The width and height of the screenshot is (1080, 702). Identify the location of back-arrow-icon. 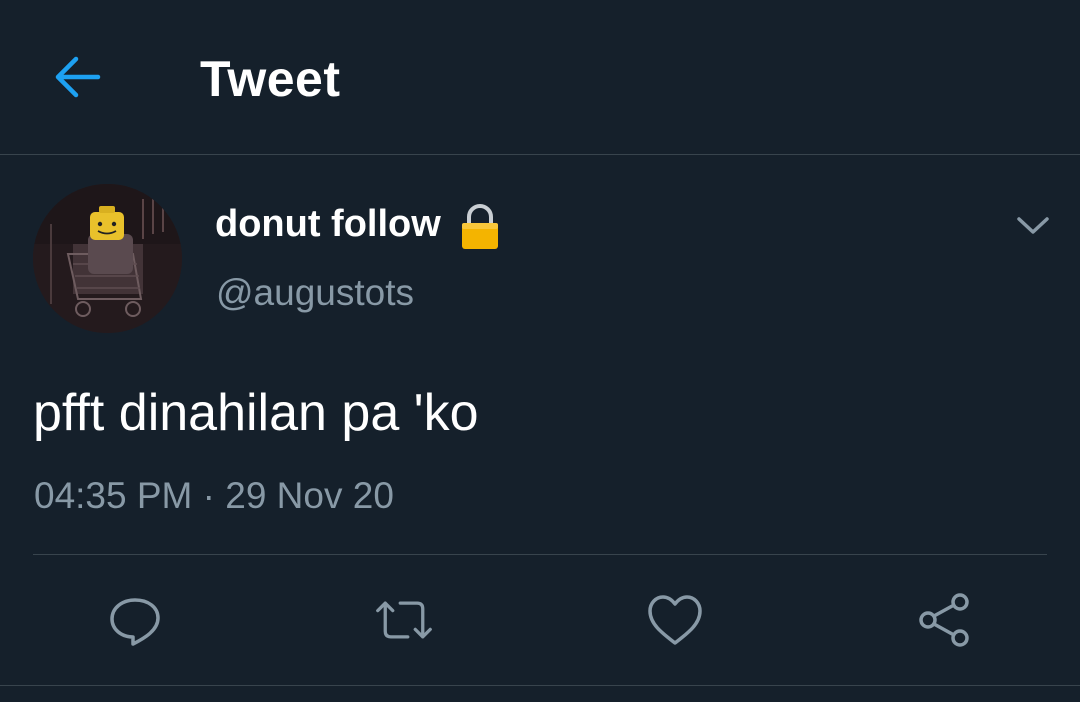
(78, 77).